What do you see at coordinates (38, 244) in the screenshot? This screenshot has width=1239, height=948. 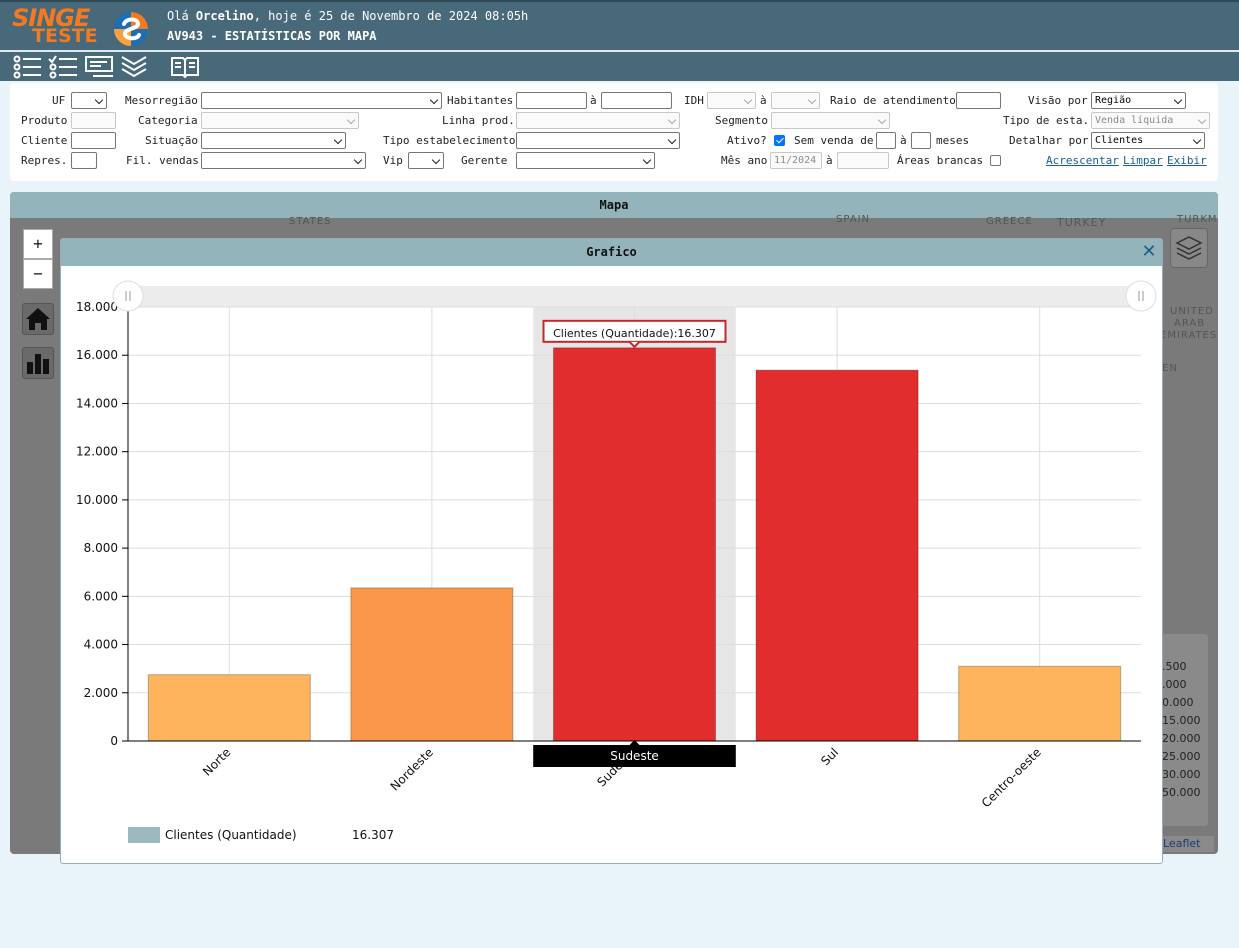 I see `zoom-in-button: +` at bounding box center [38, 244].